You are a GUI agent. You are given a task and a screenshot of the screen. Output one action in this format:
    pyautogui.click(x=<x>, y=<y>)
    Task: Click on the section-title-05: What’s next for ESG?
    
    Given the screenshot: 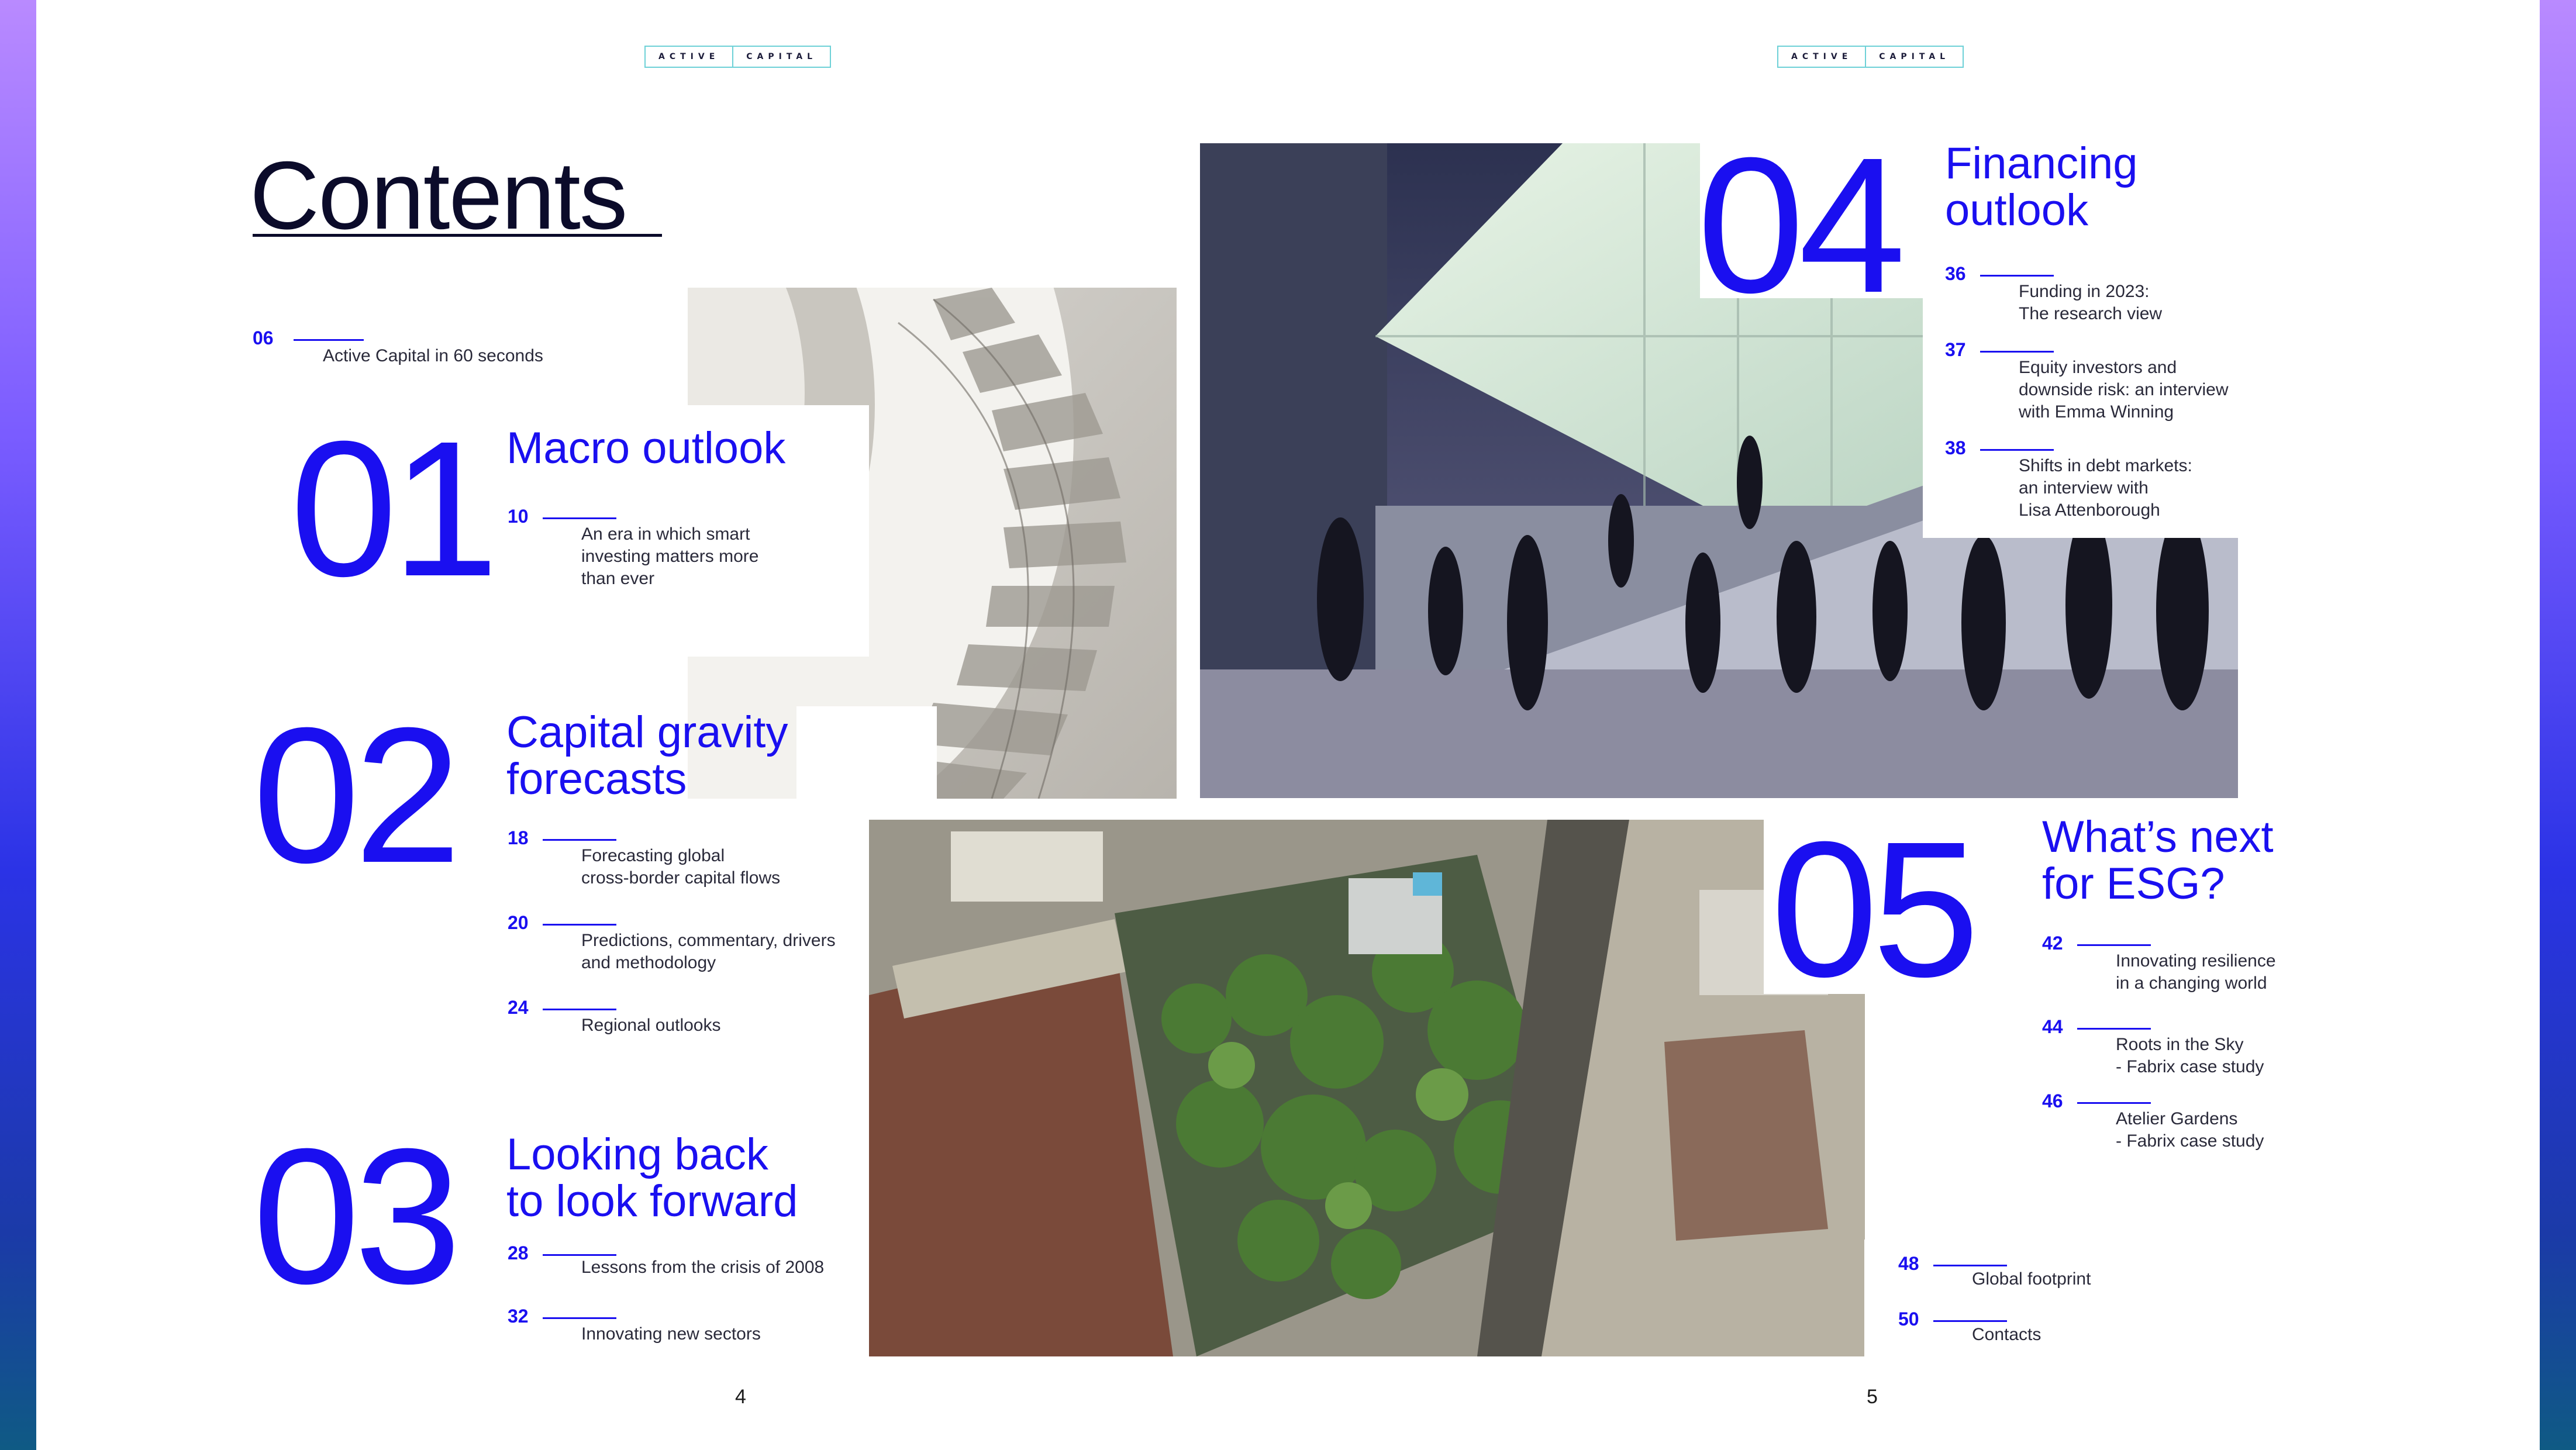 What is the action you would take?
    pyautogui.click(x=2158, y=861)
    